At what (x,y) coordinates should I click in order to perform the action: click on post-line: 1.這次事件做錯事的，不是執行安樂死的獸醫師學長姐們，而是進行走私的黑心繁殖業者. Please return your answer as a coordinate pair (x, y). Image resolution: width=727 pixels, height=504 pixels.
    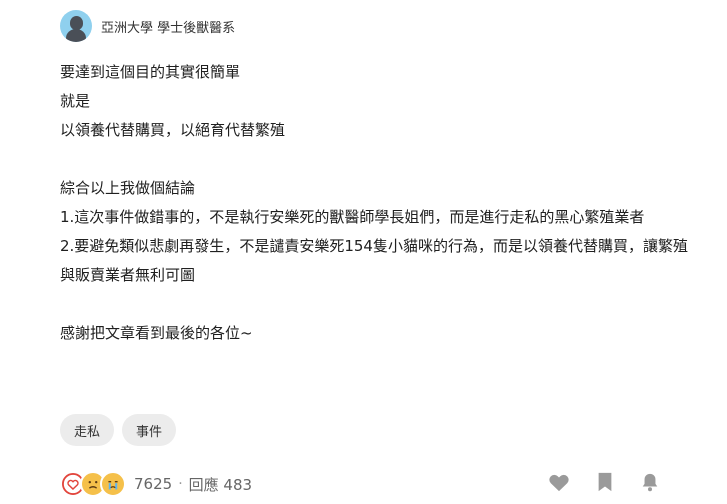
    Looking at the image, I should click on (352, 217).